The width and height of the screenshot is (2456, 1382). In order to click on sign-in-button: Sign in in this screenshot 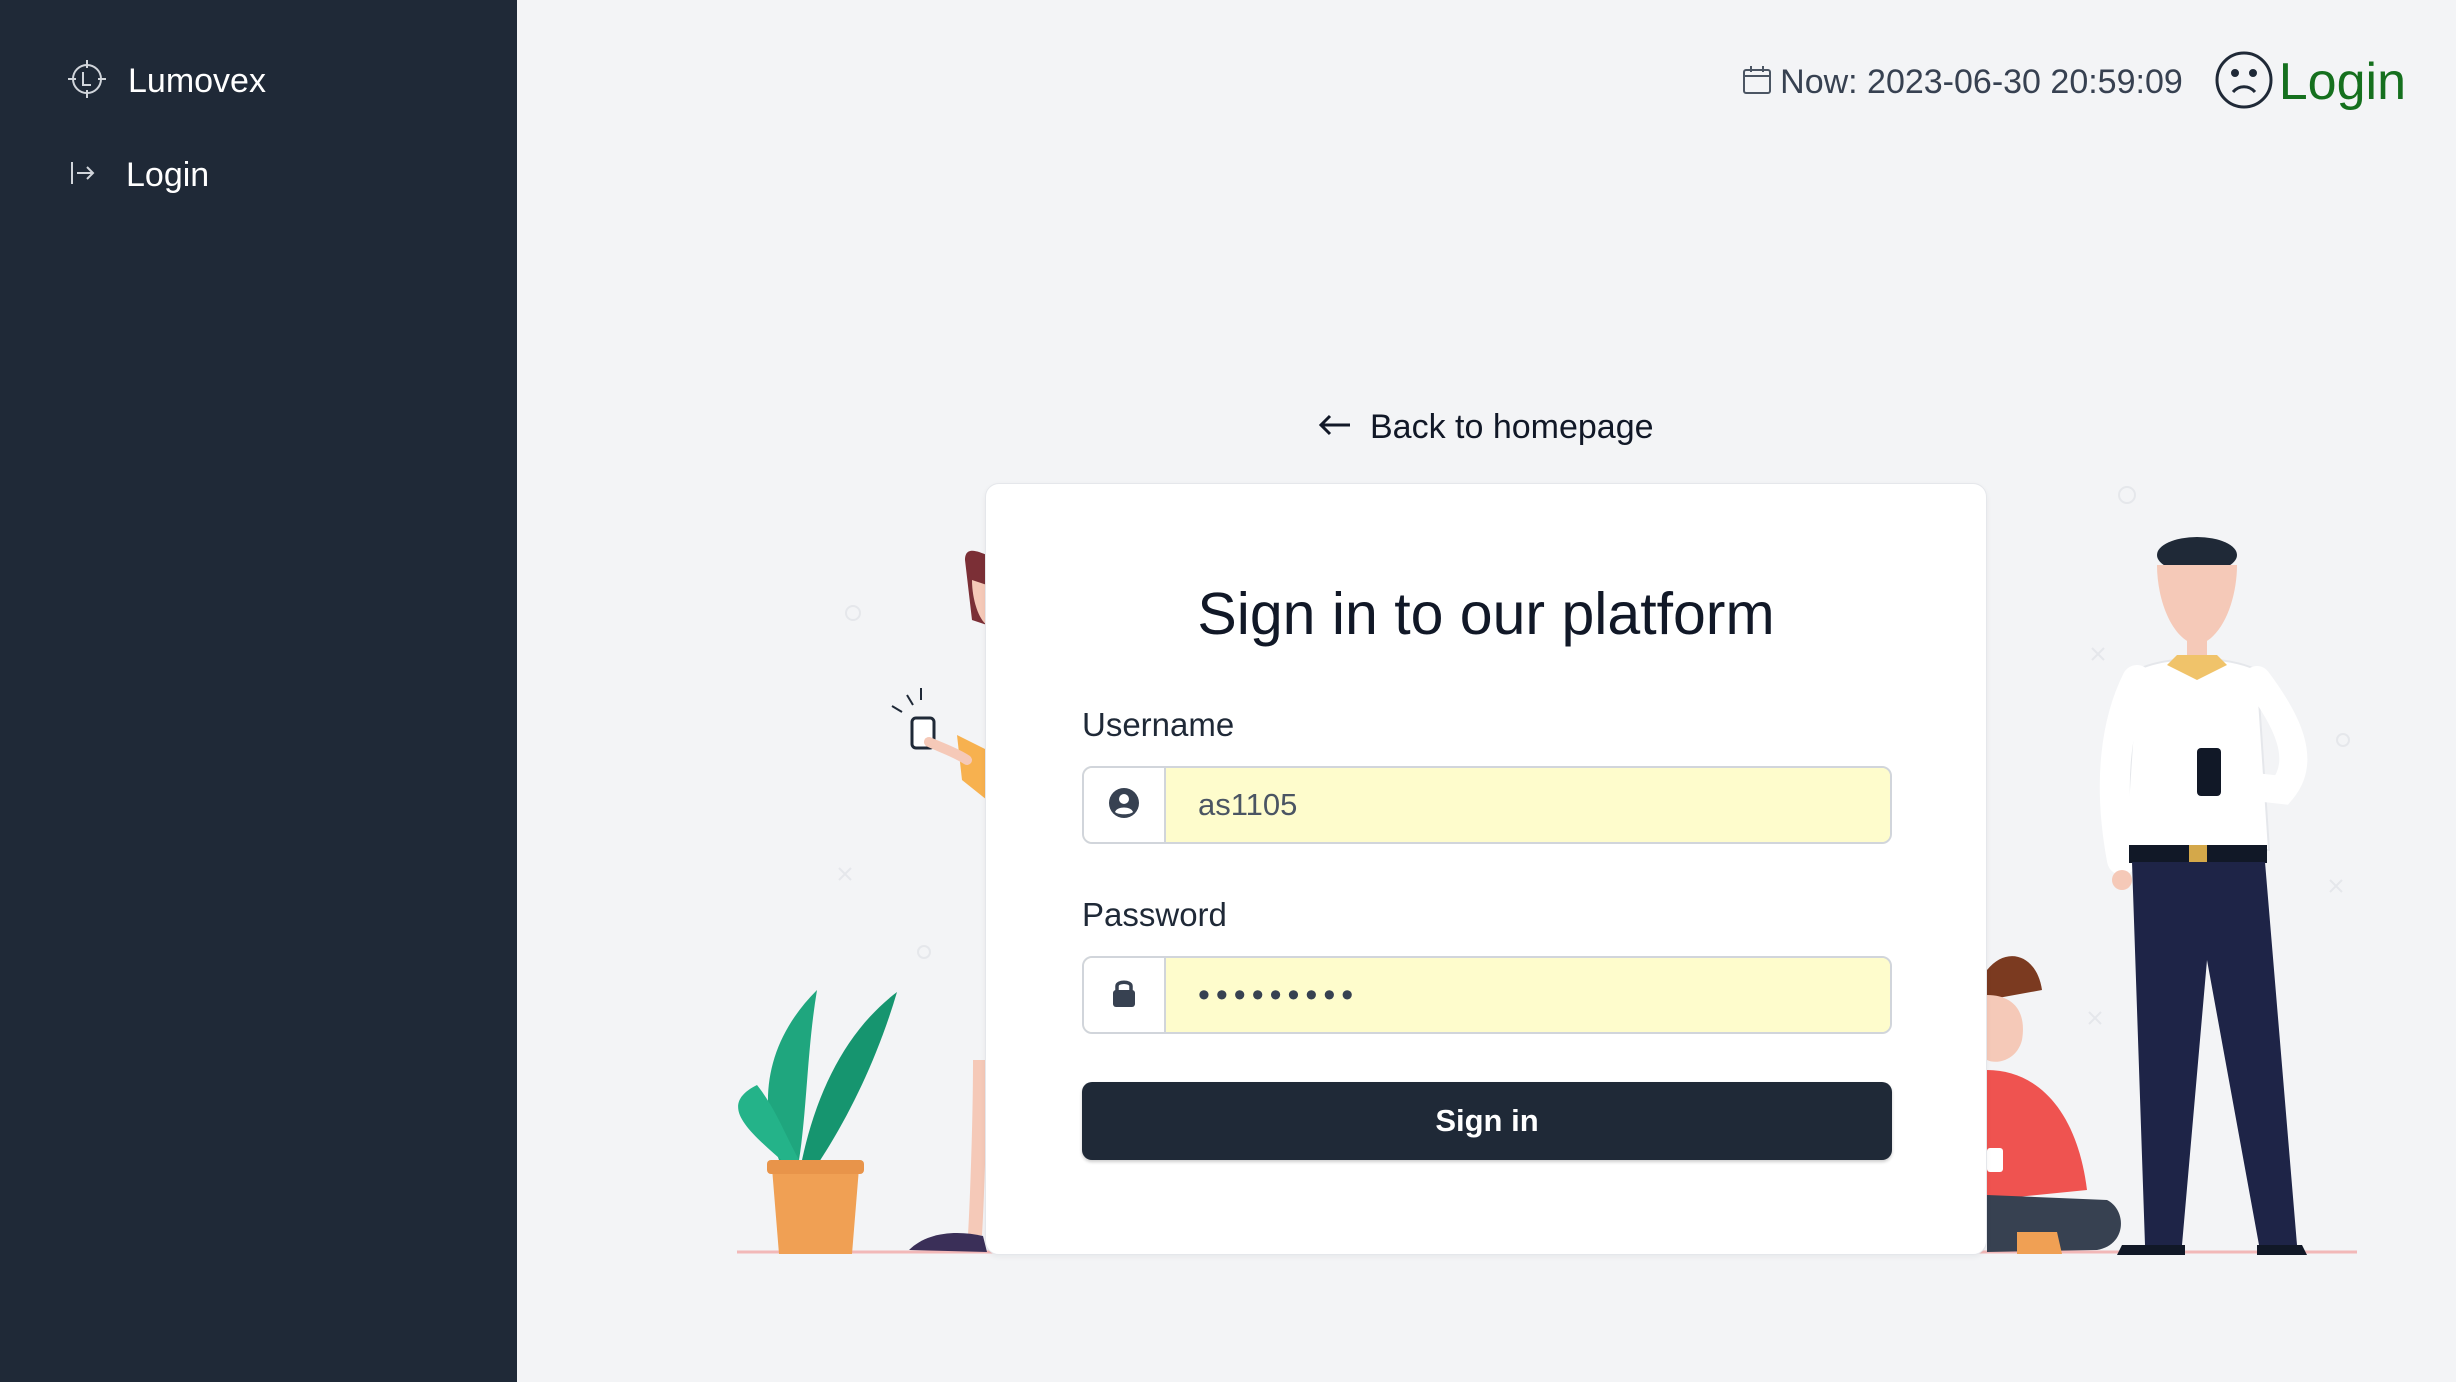, I will do `click(1487, 1121)`.